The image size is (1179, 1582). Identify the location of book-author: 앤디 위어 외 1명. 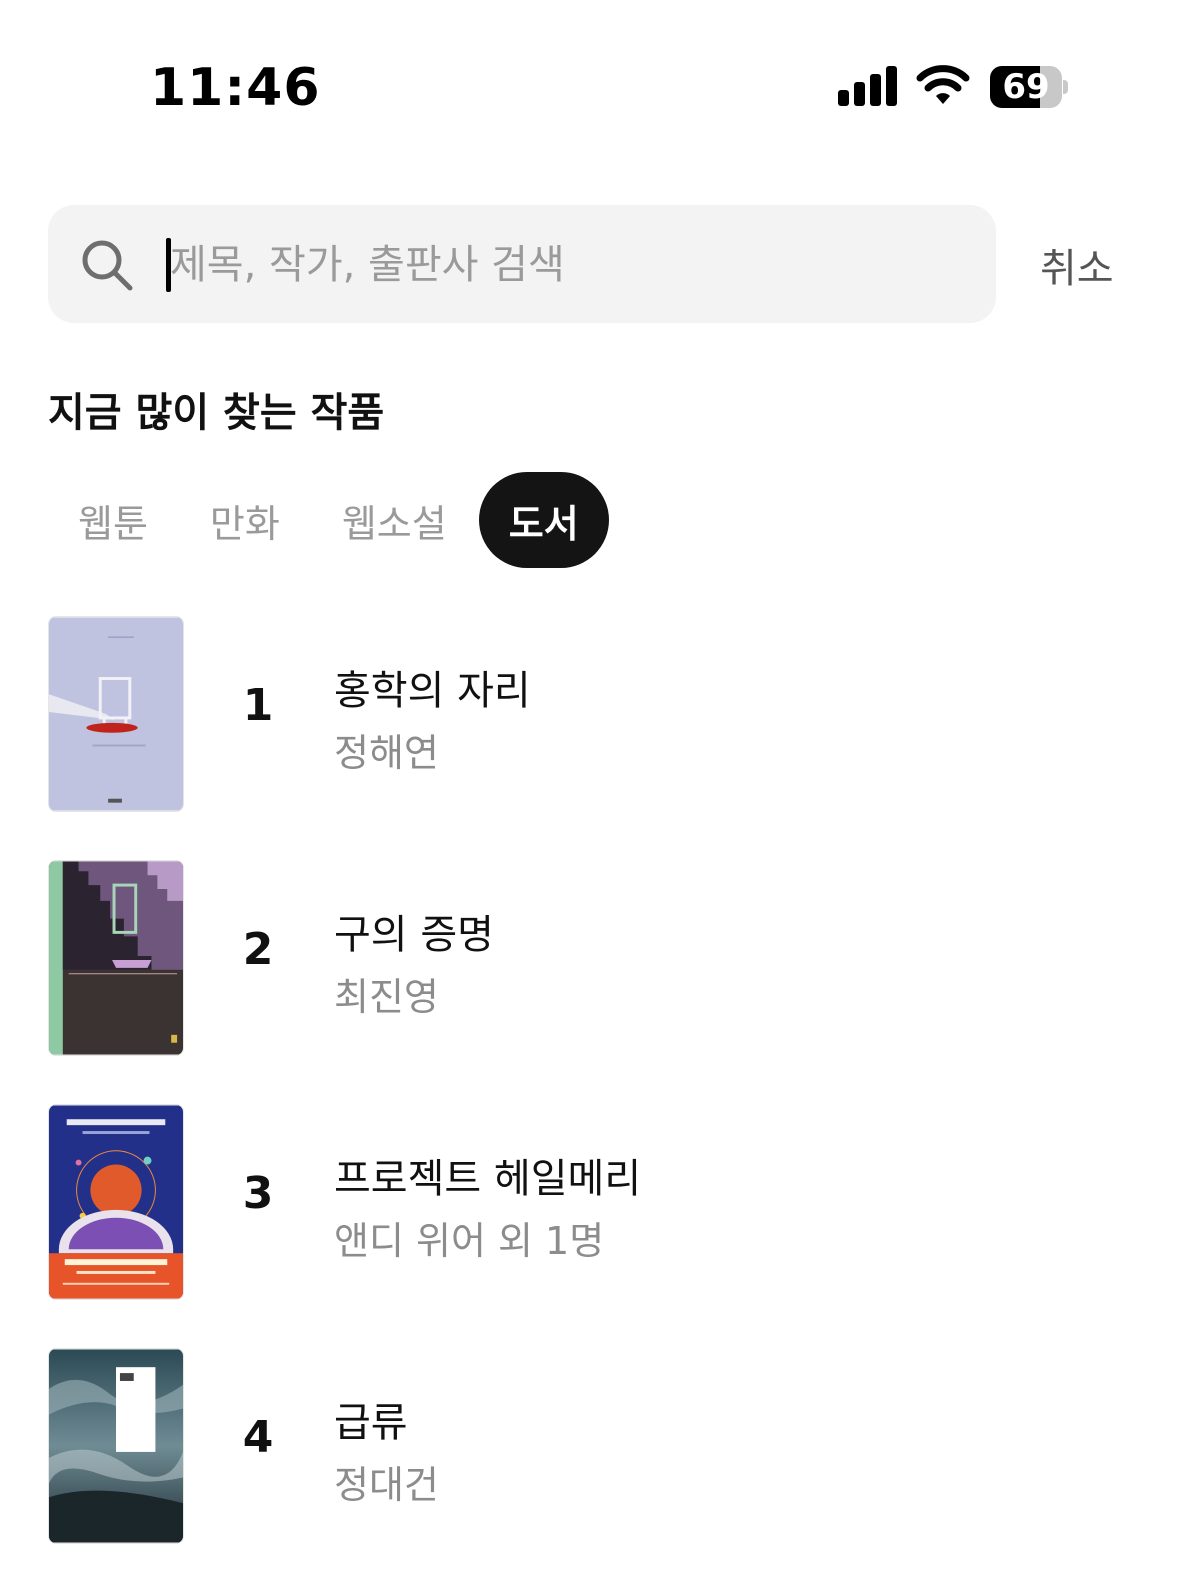
(469, 1241).